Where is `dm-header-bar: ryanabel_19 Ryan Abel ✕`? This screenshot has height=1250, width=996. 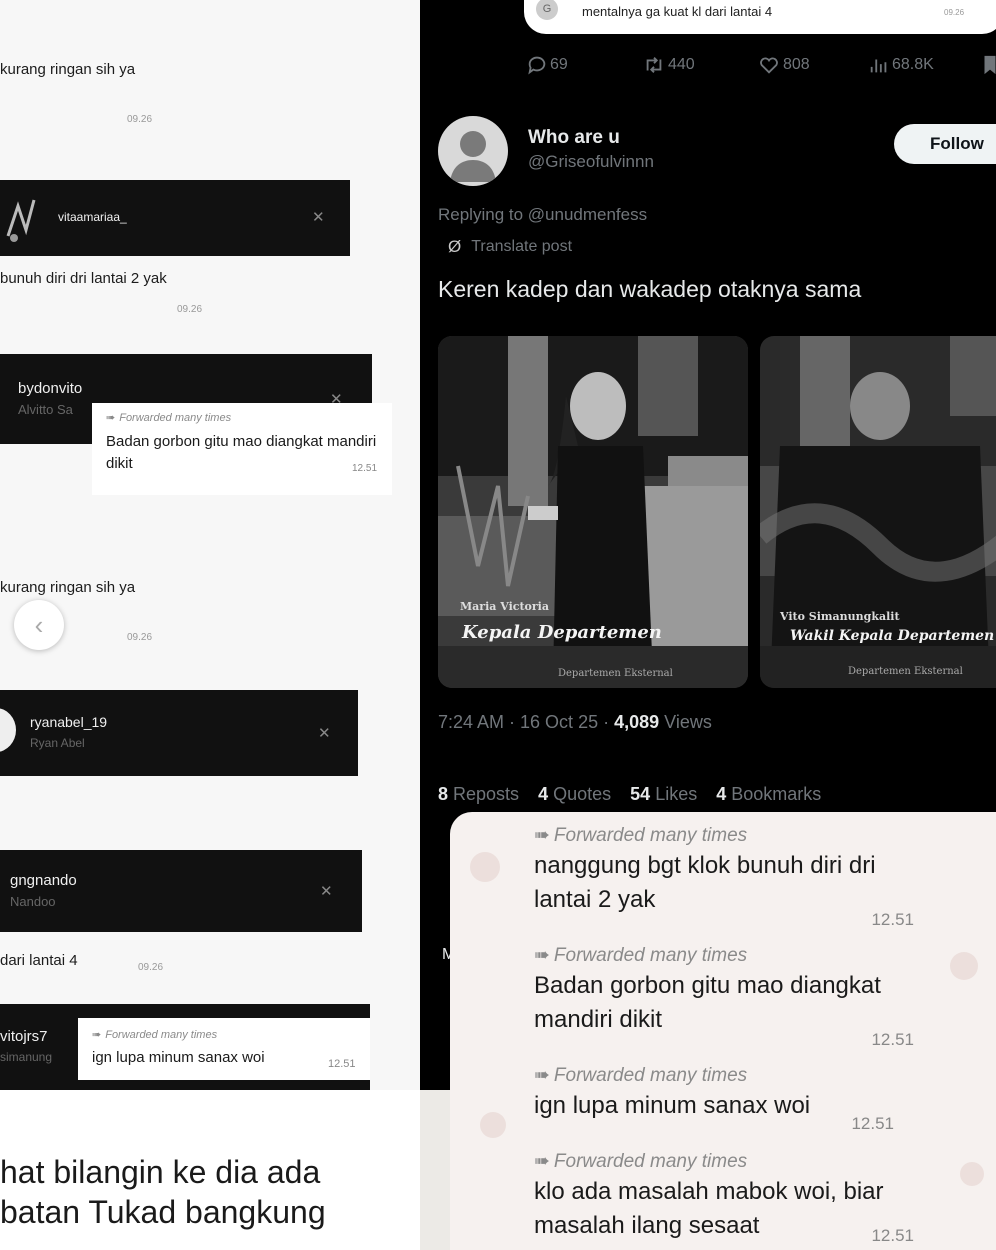
dm-header-bar: ryanabel_19 Ryan Abel ✕ is located at coordinates (179, 733).